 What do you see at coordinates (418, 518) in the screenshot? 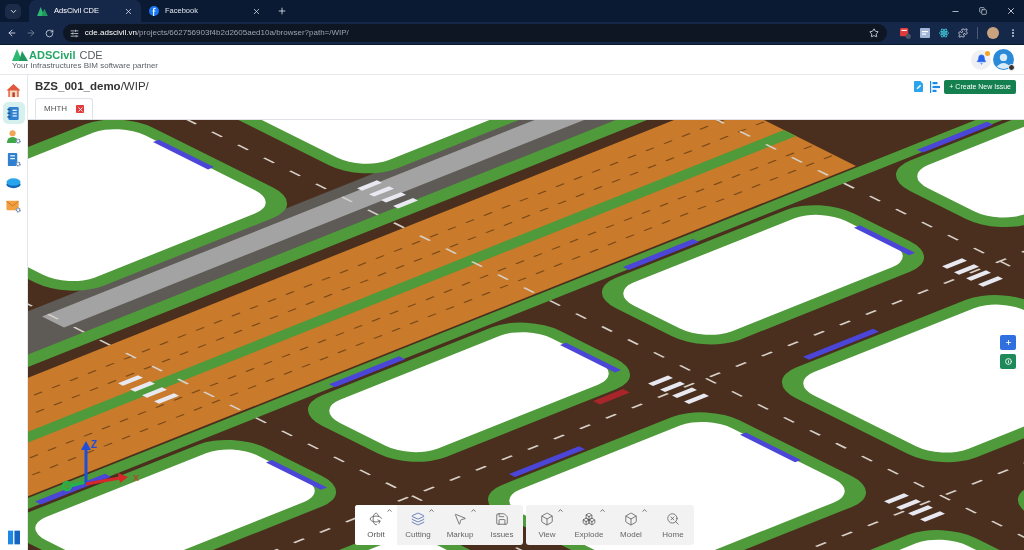
I see `layers-icon` at bounding box center [418, 518].